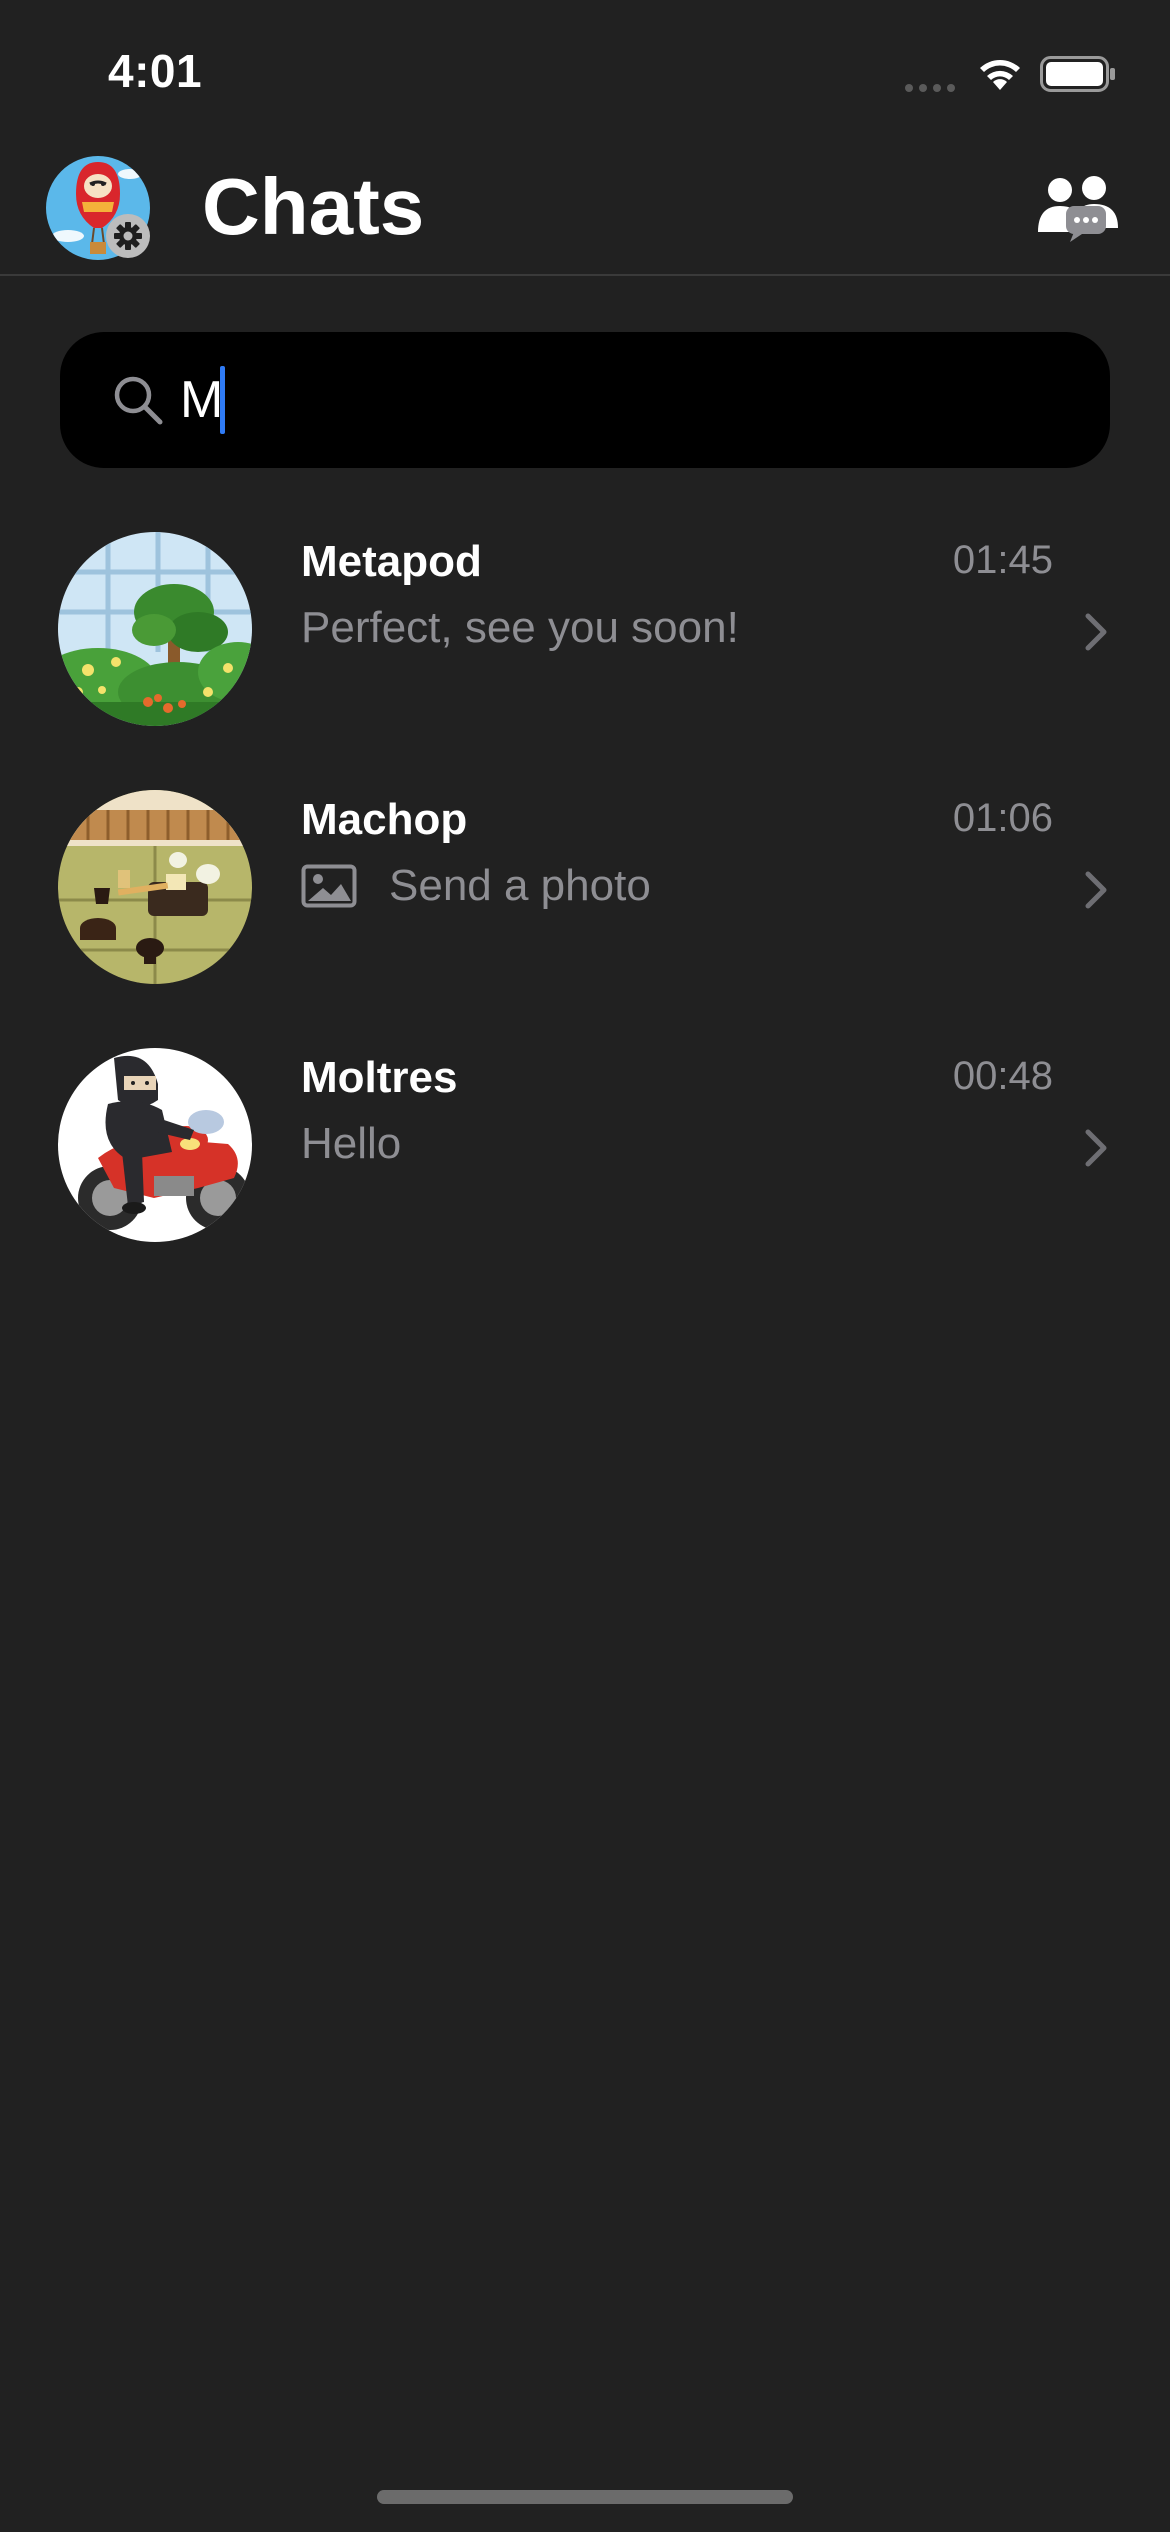 The image size is (1170, 2532). Describe the element at coordinates (329, 886) in the screenshot. I see `photo-icon` at that location.